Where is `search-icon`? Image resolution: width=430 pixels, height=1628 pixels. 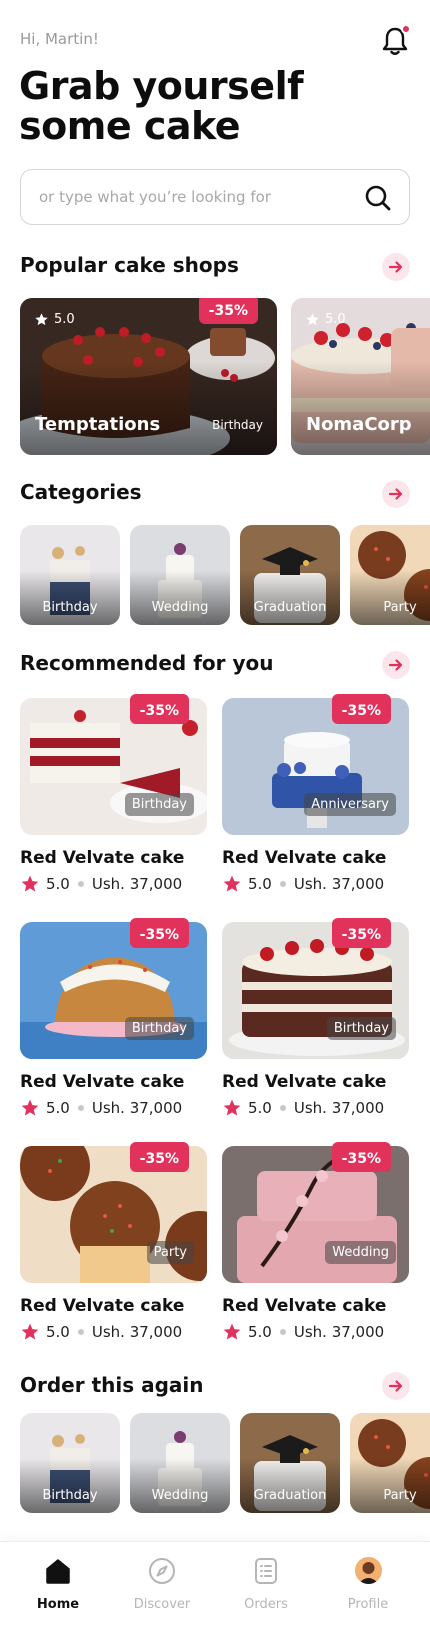
search-icon is located at coordinates (378, 198).